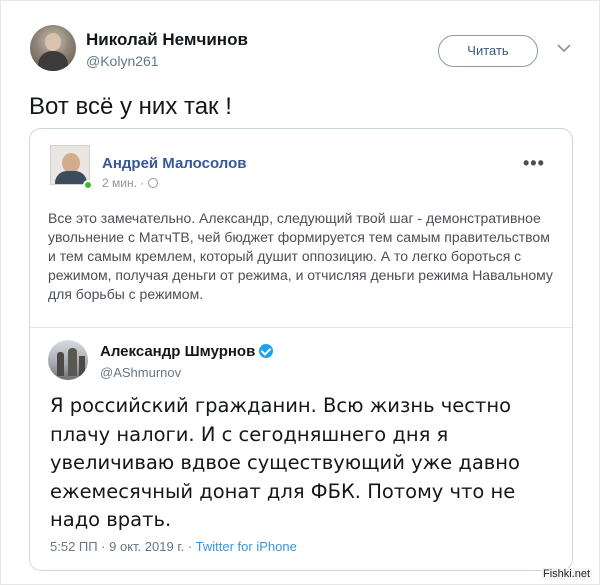 The image size is (600, 585). I want to click on fb-post-time: 2 мин. ·, so click(130, 183).